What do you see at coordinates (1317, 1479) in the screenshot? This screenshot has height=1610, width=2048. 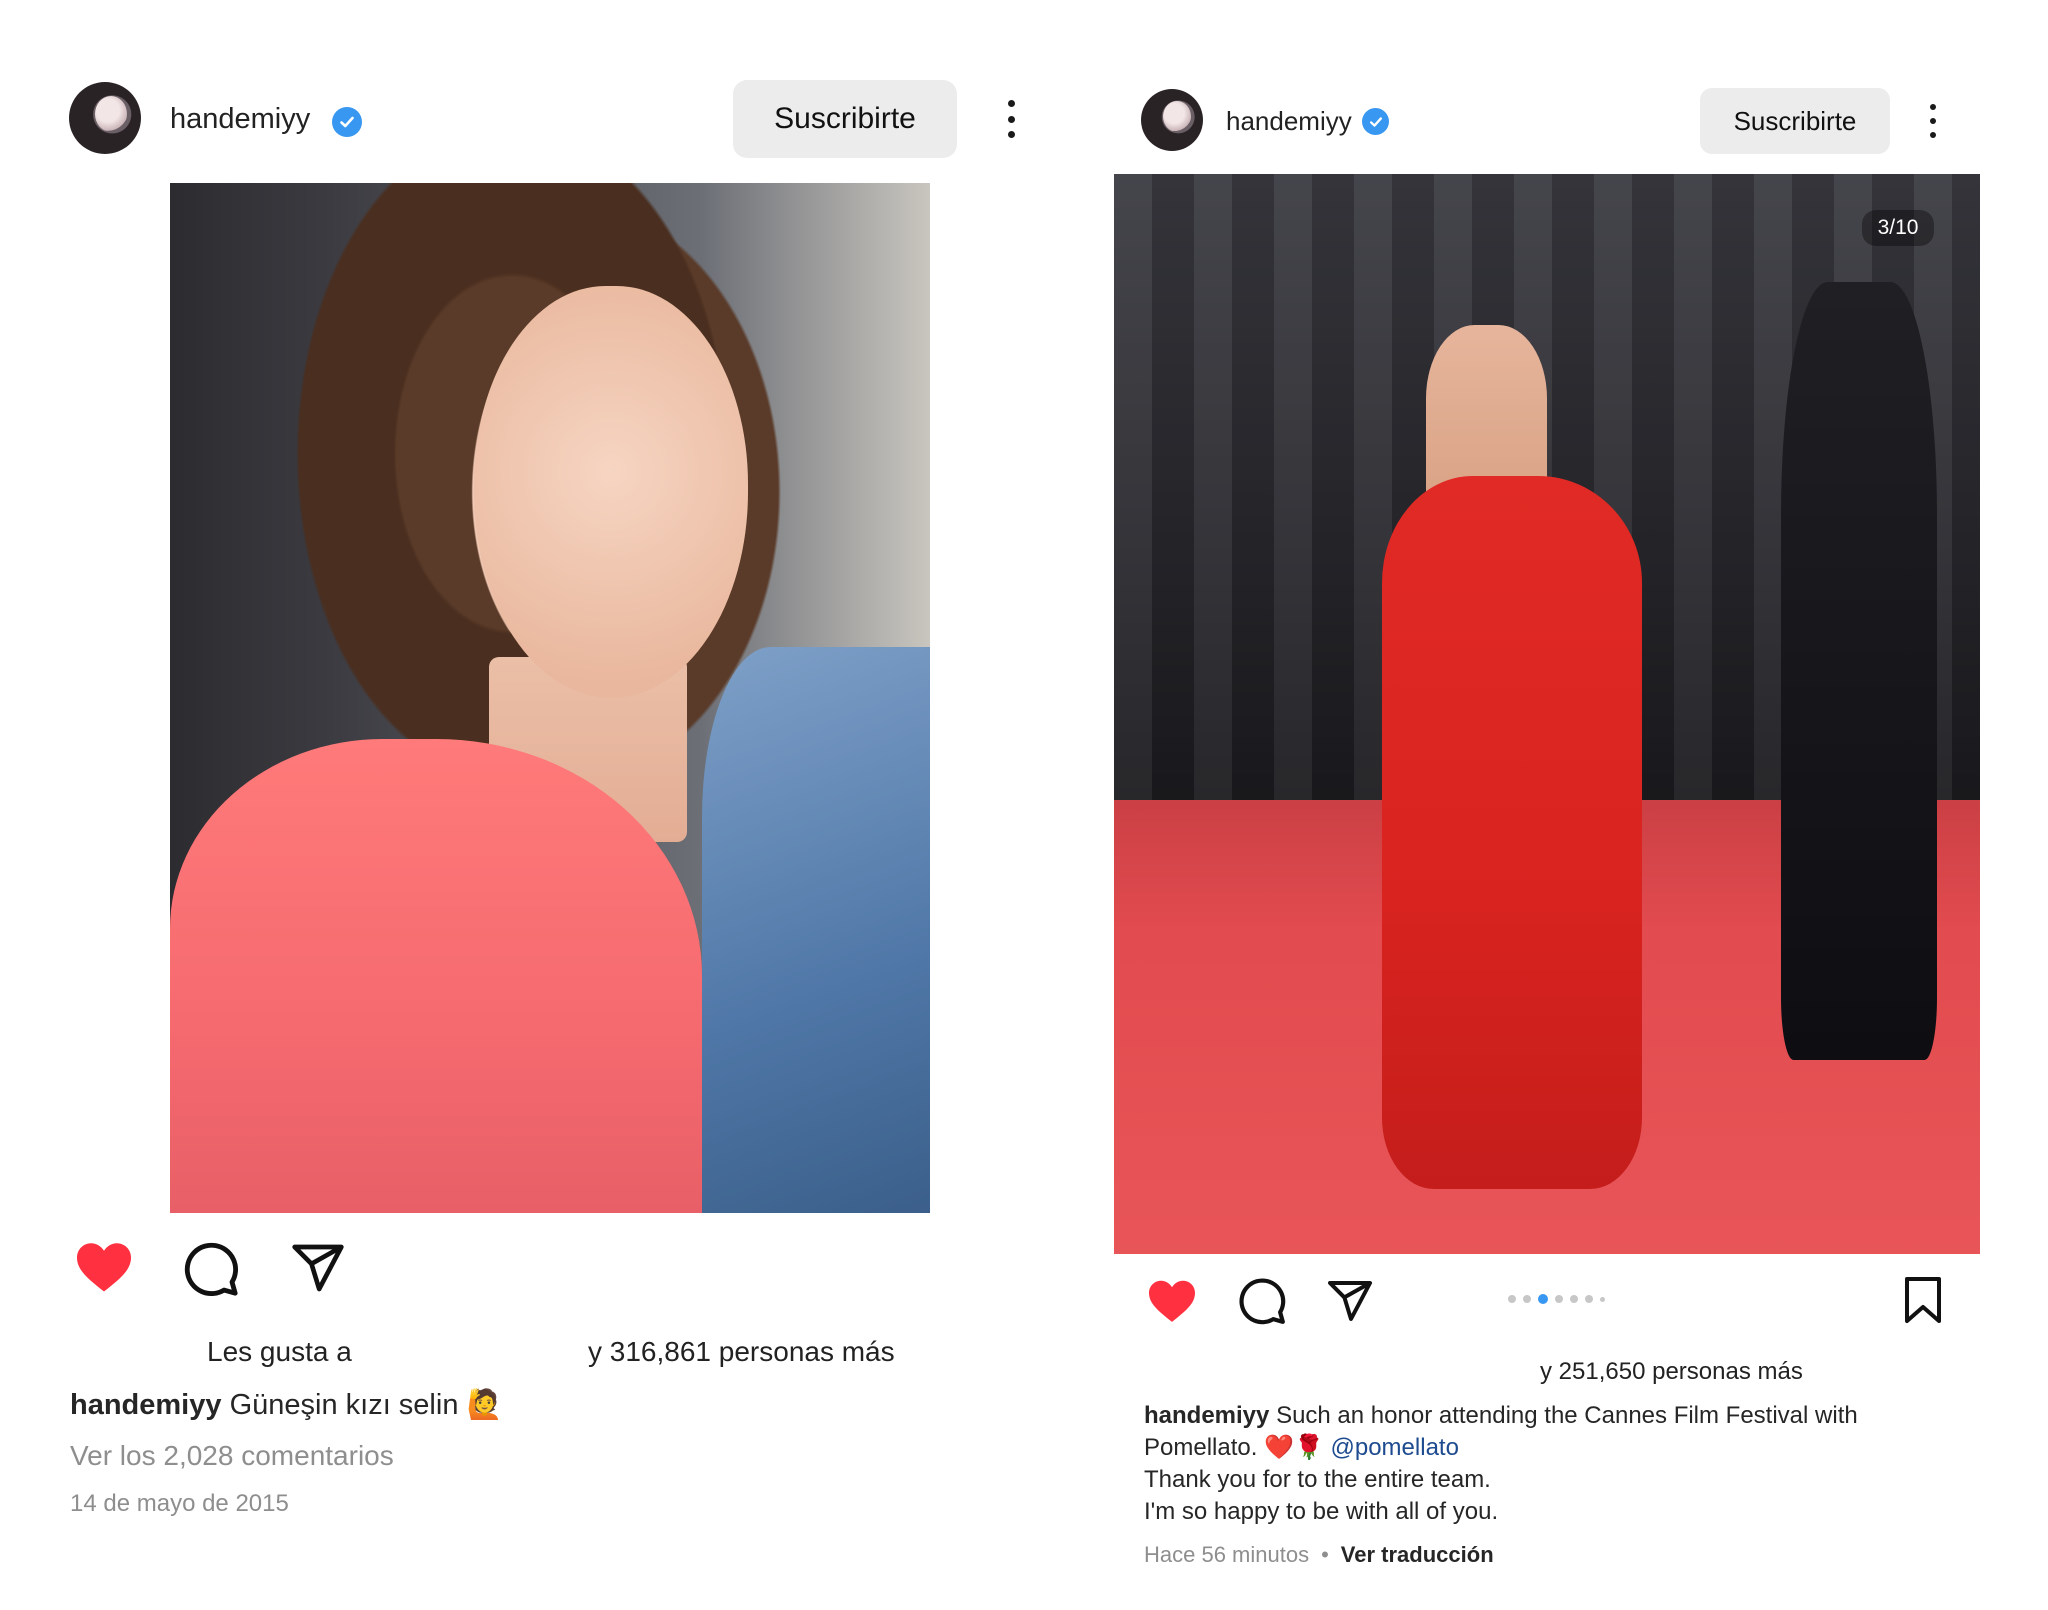 I see `caption-line: Thank you for to the entire team.` at bounding box center [1317, 1479].